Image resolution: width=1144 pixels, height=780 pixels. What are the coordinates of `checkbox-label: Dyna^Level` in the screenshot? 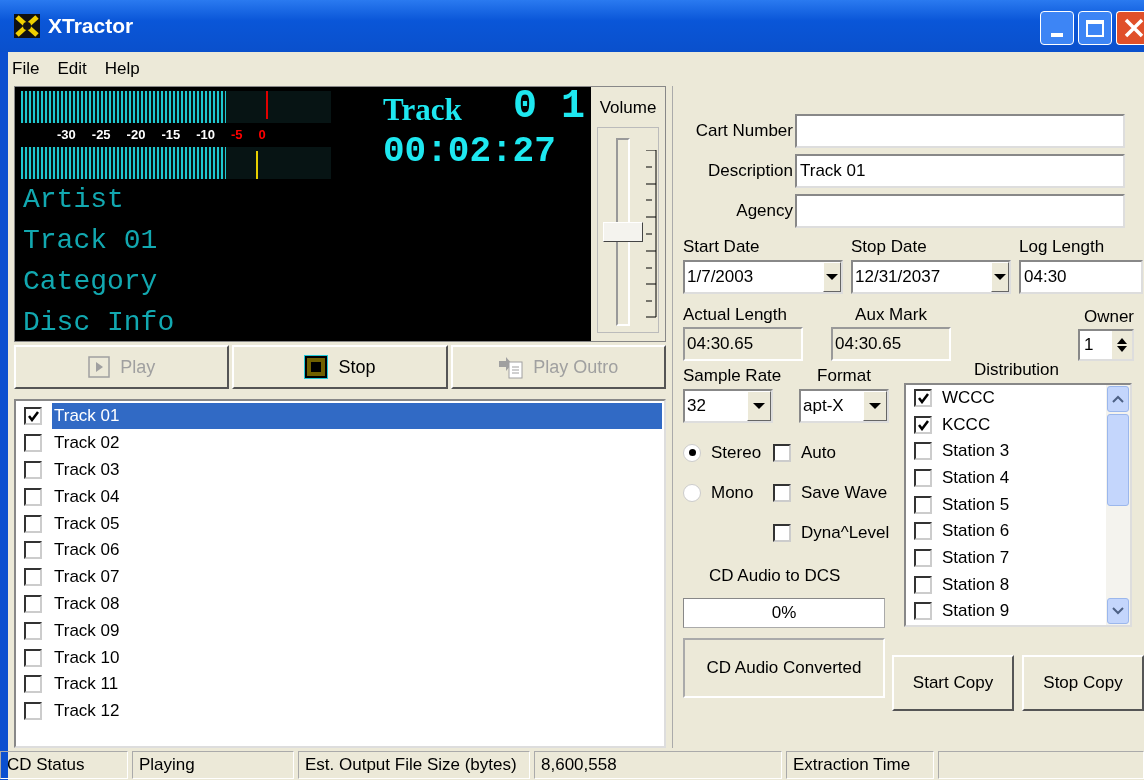 It's located at (845, 532).